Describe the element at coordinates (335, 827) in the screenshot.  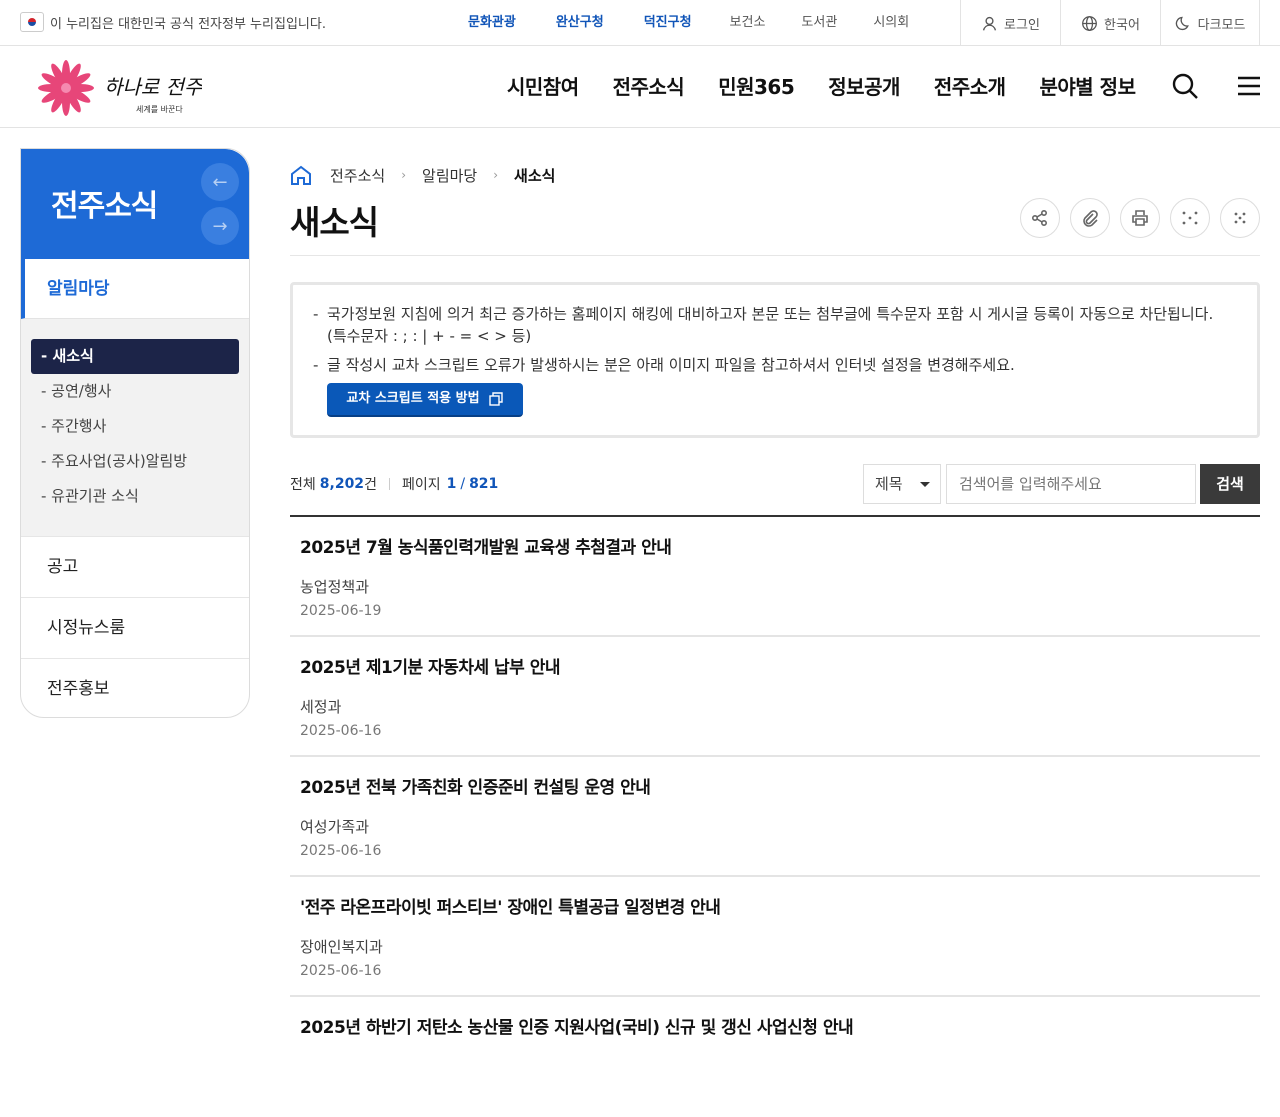
I see `post-department: 여성가족과` at that location.